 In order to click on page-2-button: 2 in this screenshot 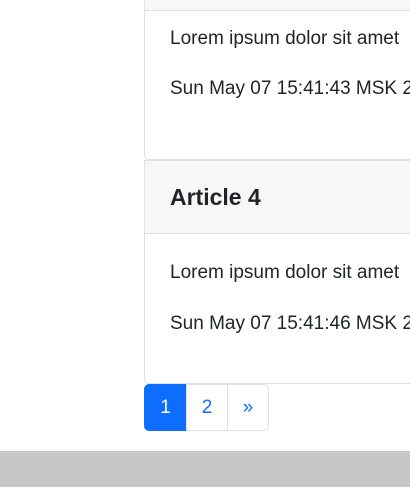, I will do `click(207, 407)`.